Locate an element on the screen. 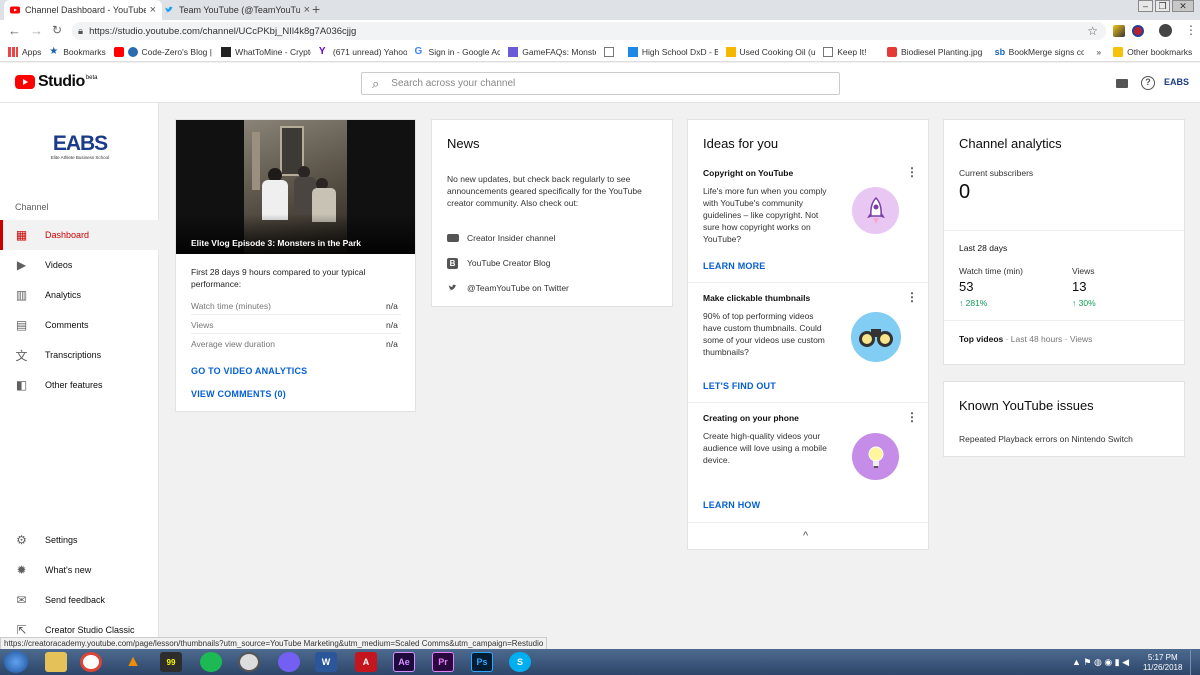 The height and width of the screenshot is (675, 1200). photoshop-icon: Ps is located at coordinates (482, 662).